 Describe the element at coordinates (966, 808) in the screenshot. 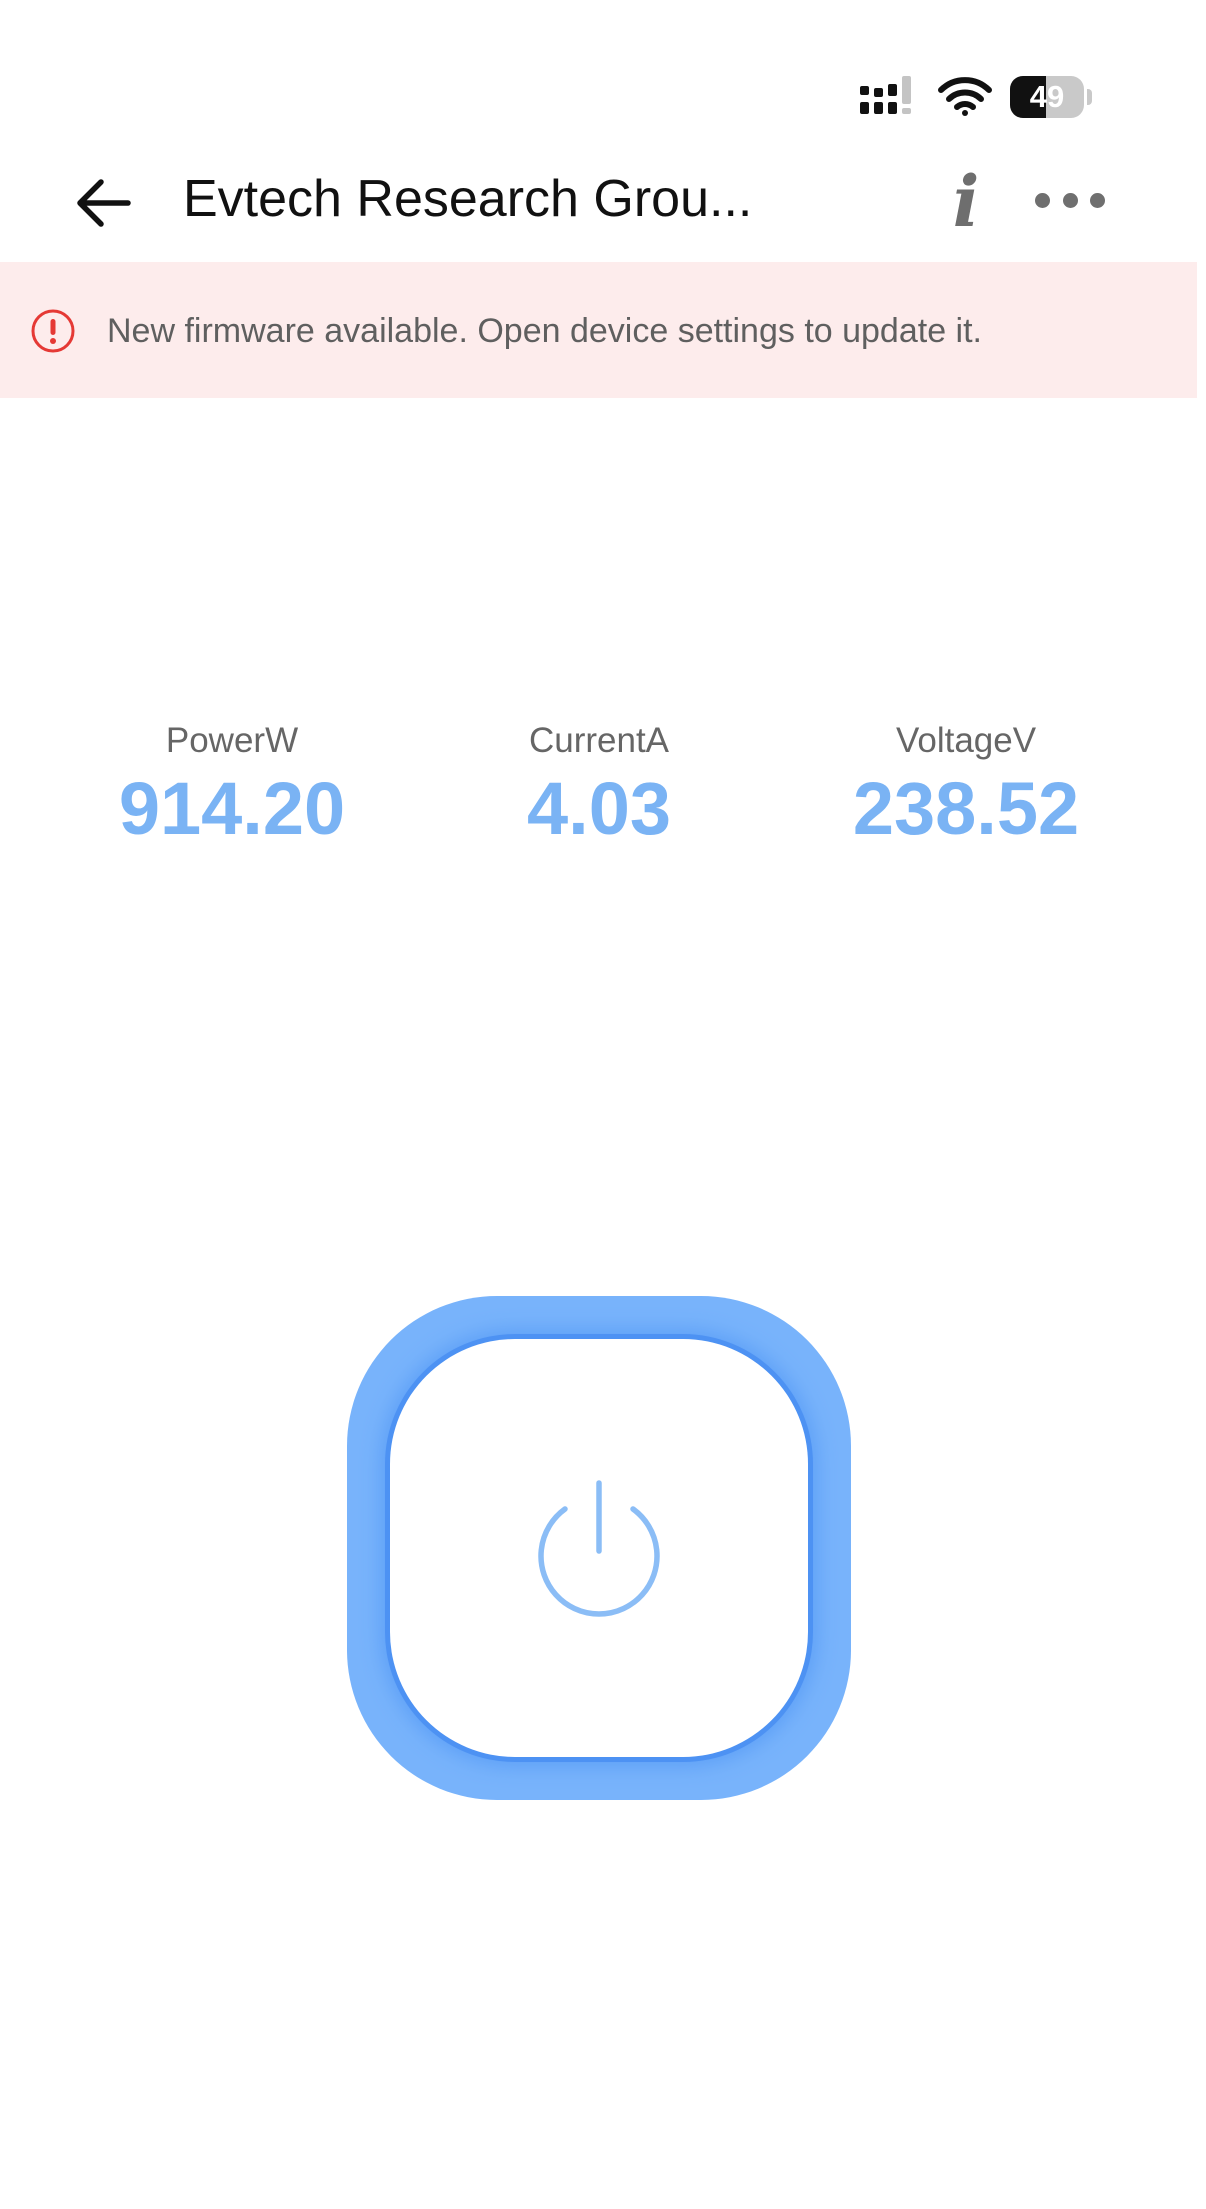

I see `metric-value: 238.52` at that location.